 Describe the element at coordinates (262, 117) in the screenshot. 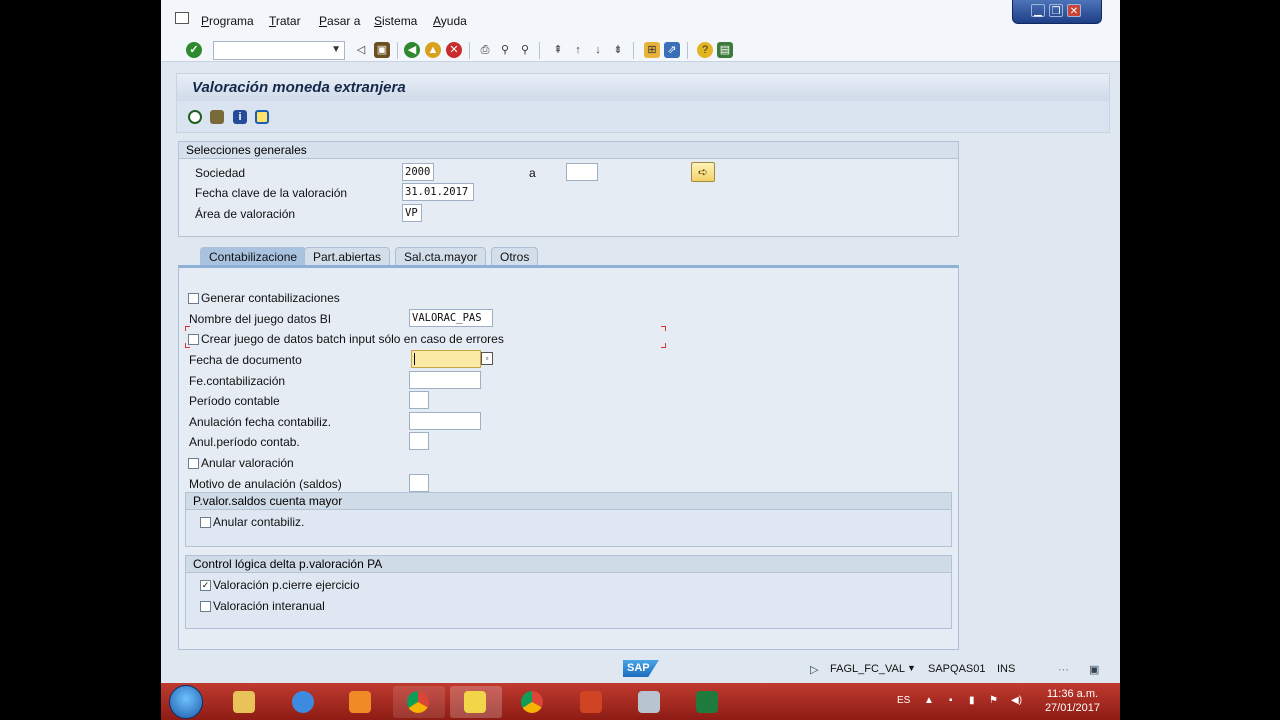

I see `selection-options-icon` at that location.